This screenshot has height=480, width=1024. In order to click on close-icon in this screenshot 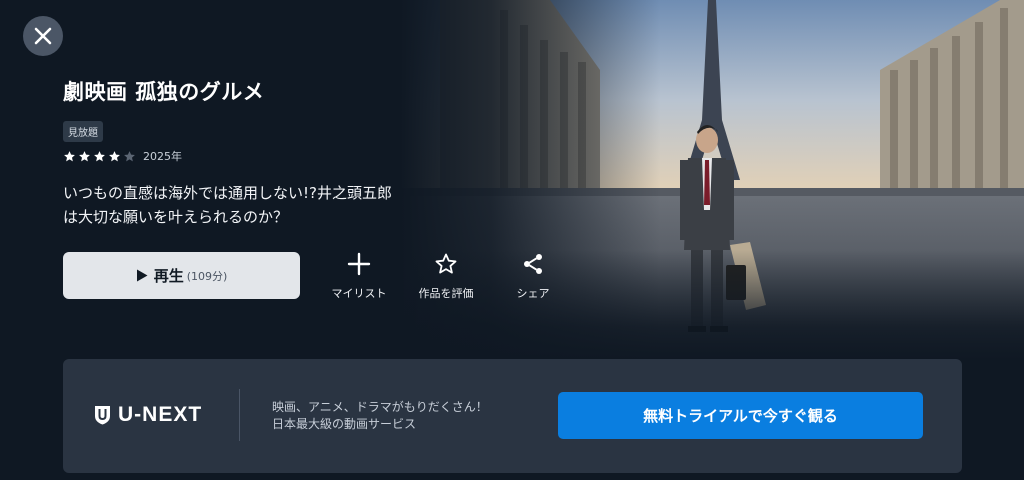, I will do `click(43, 36)`.